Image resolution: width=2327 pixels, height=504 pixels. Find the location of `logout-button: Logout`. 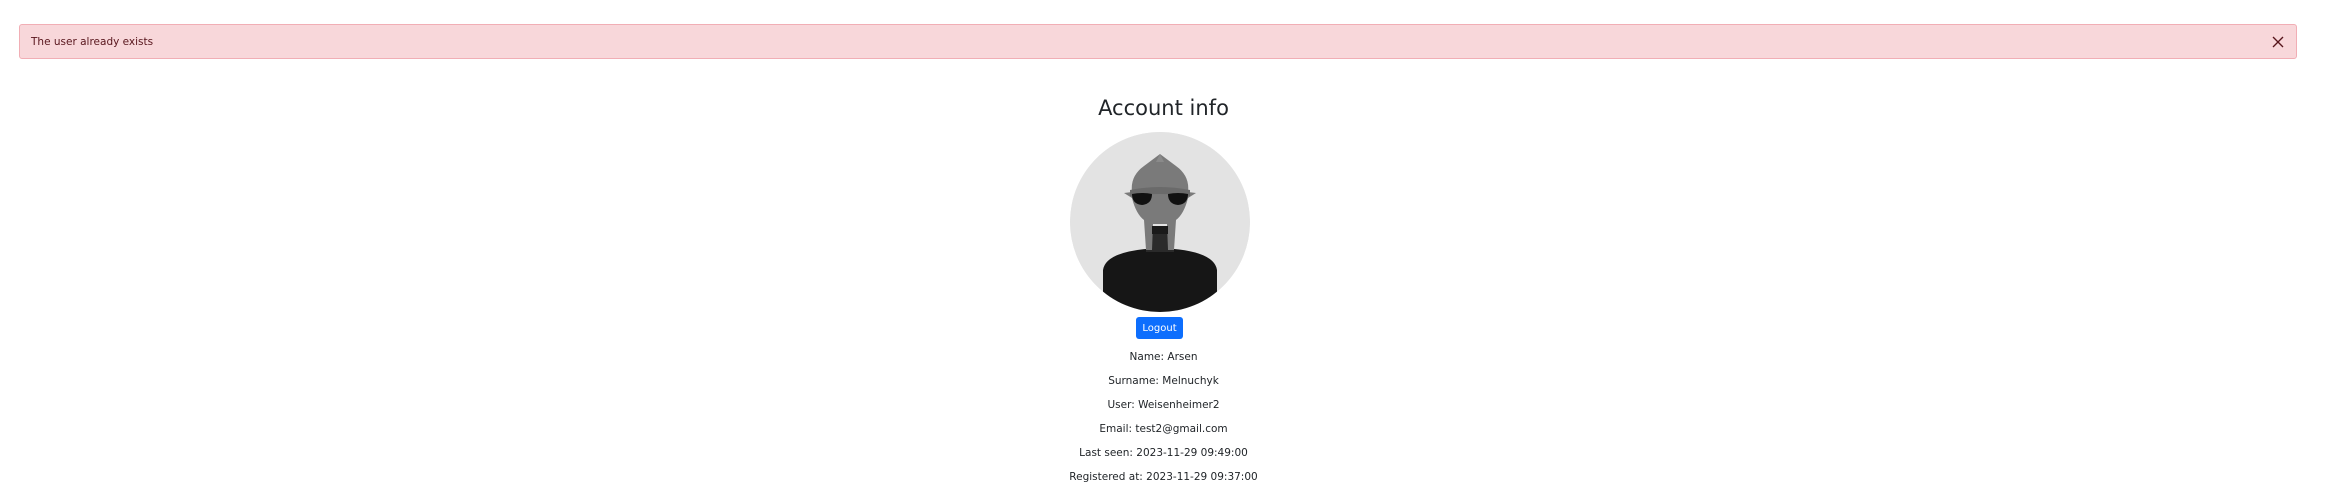

logout-button: Logout is located at coordinates (1159, 328).